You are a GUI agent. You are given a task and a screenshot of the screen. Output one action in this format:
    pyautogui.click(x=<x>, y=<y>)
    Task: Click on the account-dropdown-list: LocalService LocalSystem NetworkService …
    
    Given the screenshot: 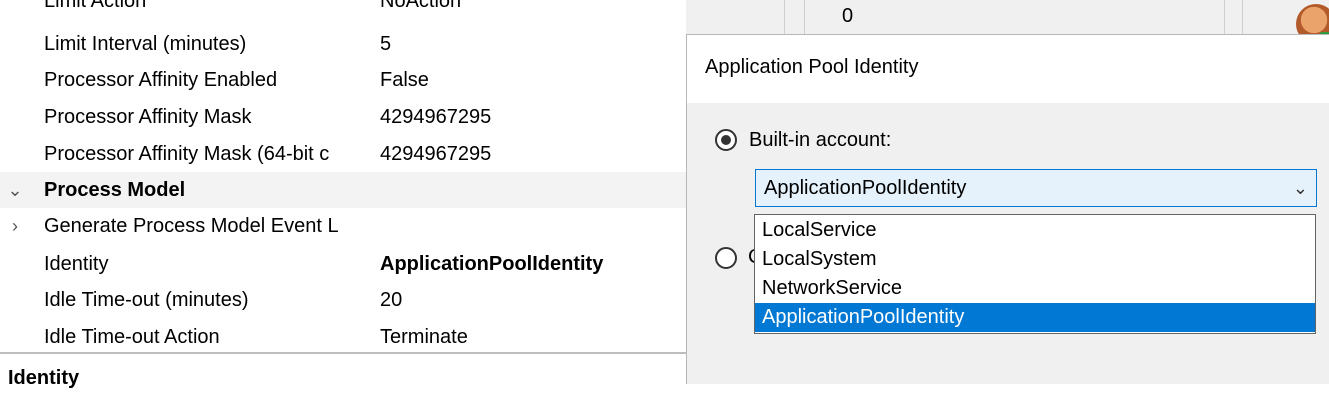 What is the action you would take?
    pyautogui.click(x=1035, y=274)
    